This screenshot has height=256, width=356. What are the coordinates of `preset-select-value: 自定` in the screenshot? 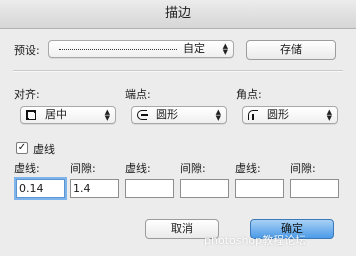 It's located at (194, 48).